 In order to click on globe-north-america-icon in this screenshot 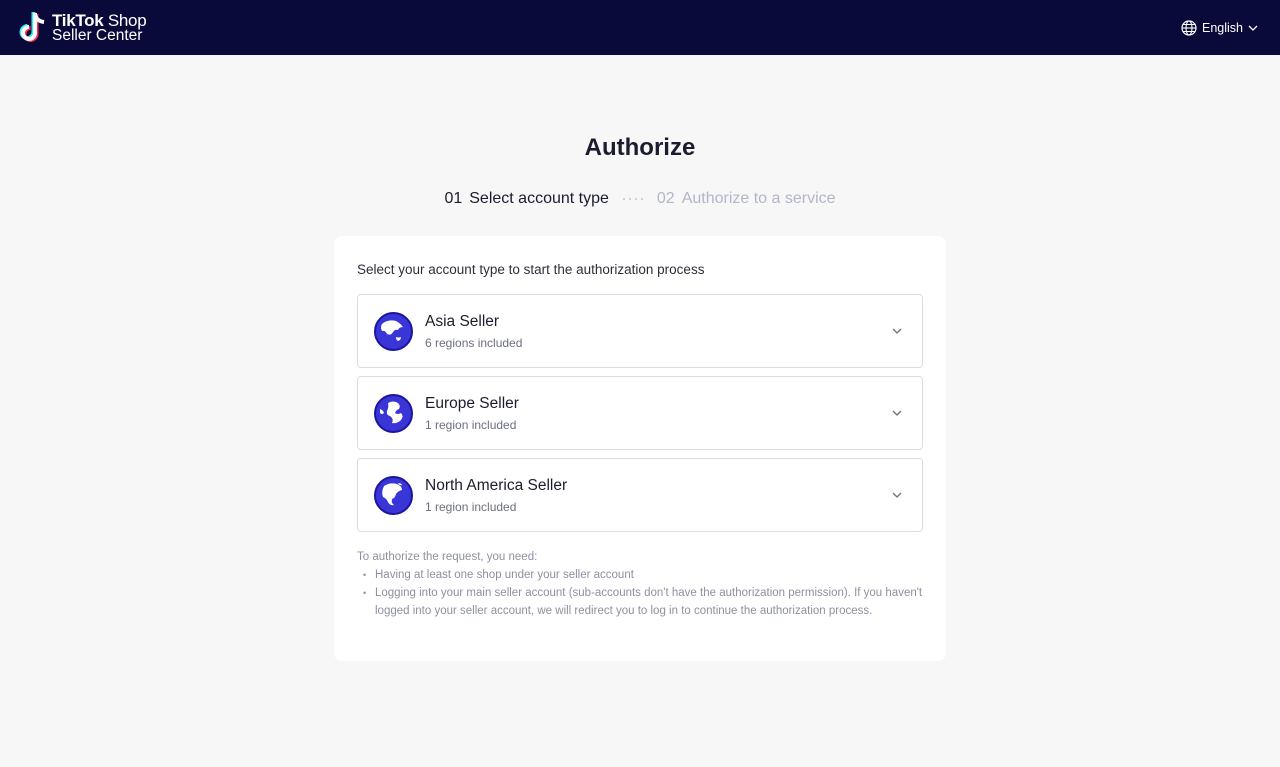, I will do `click(393, 495)`.